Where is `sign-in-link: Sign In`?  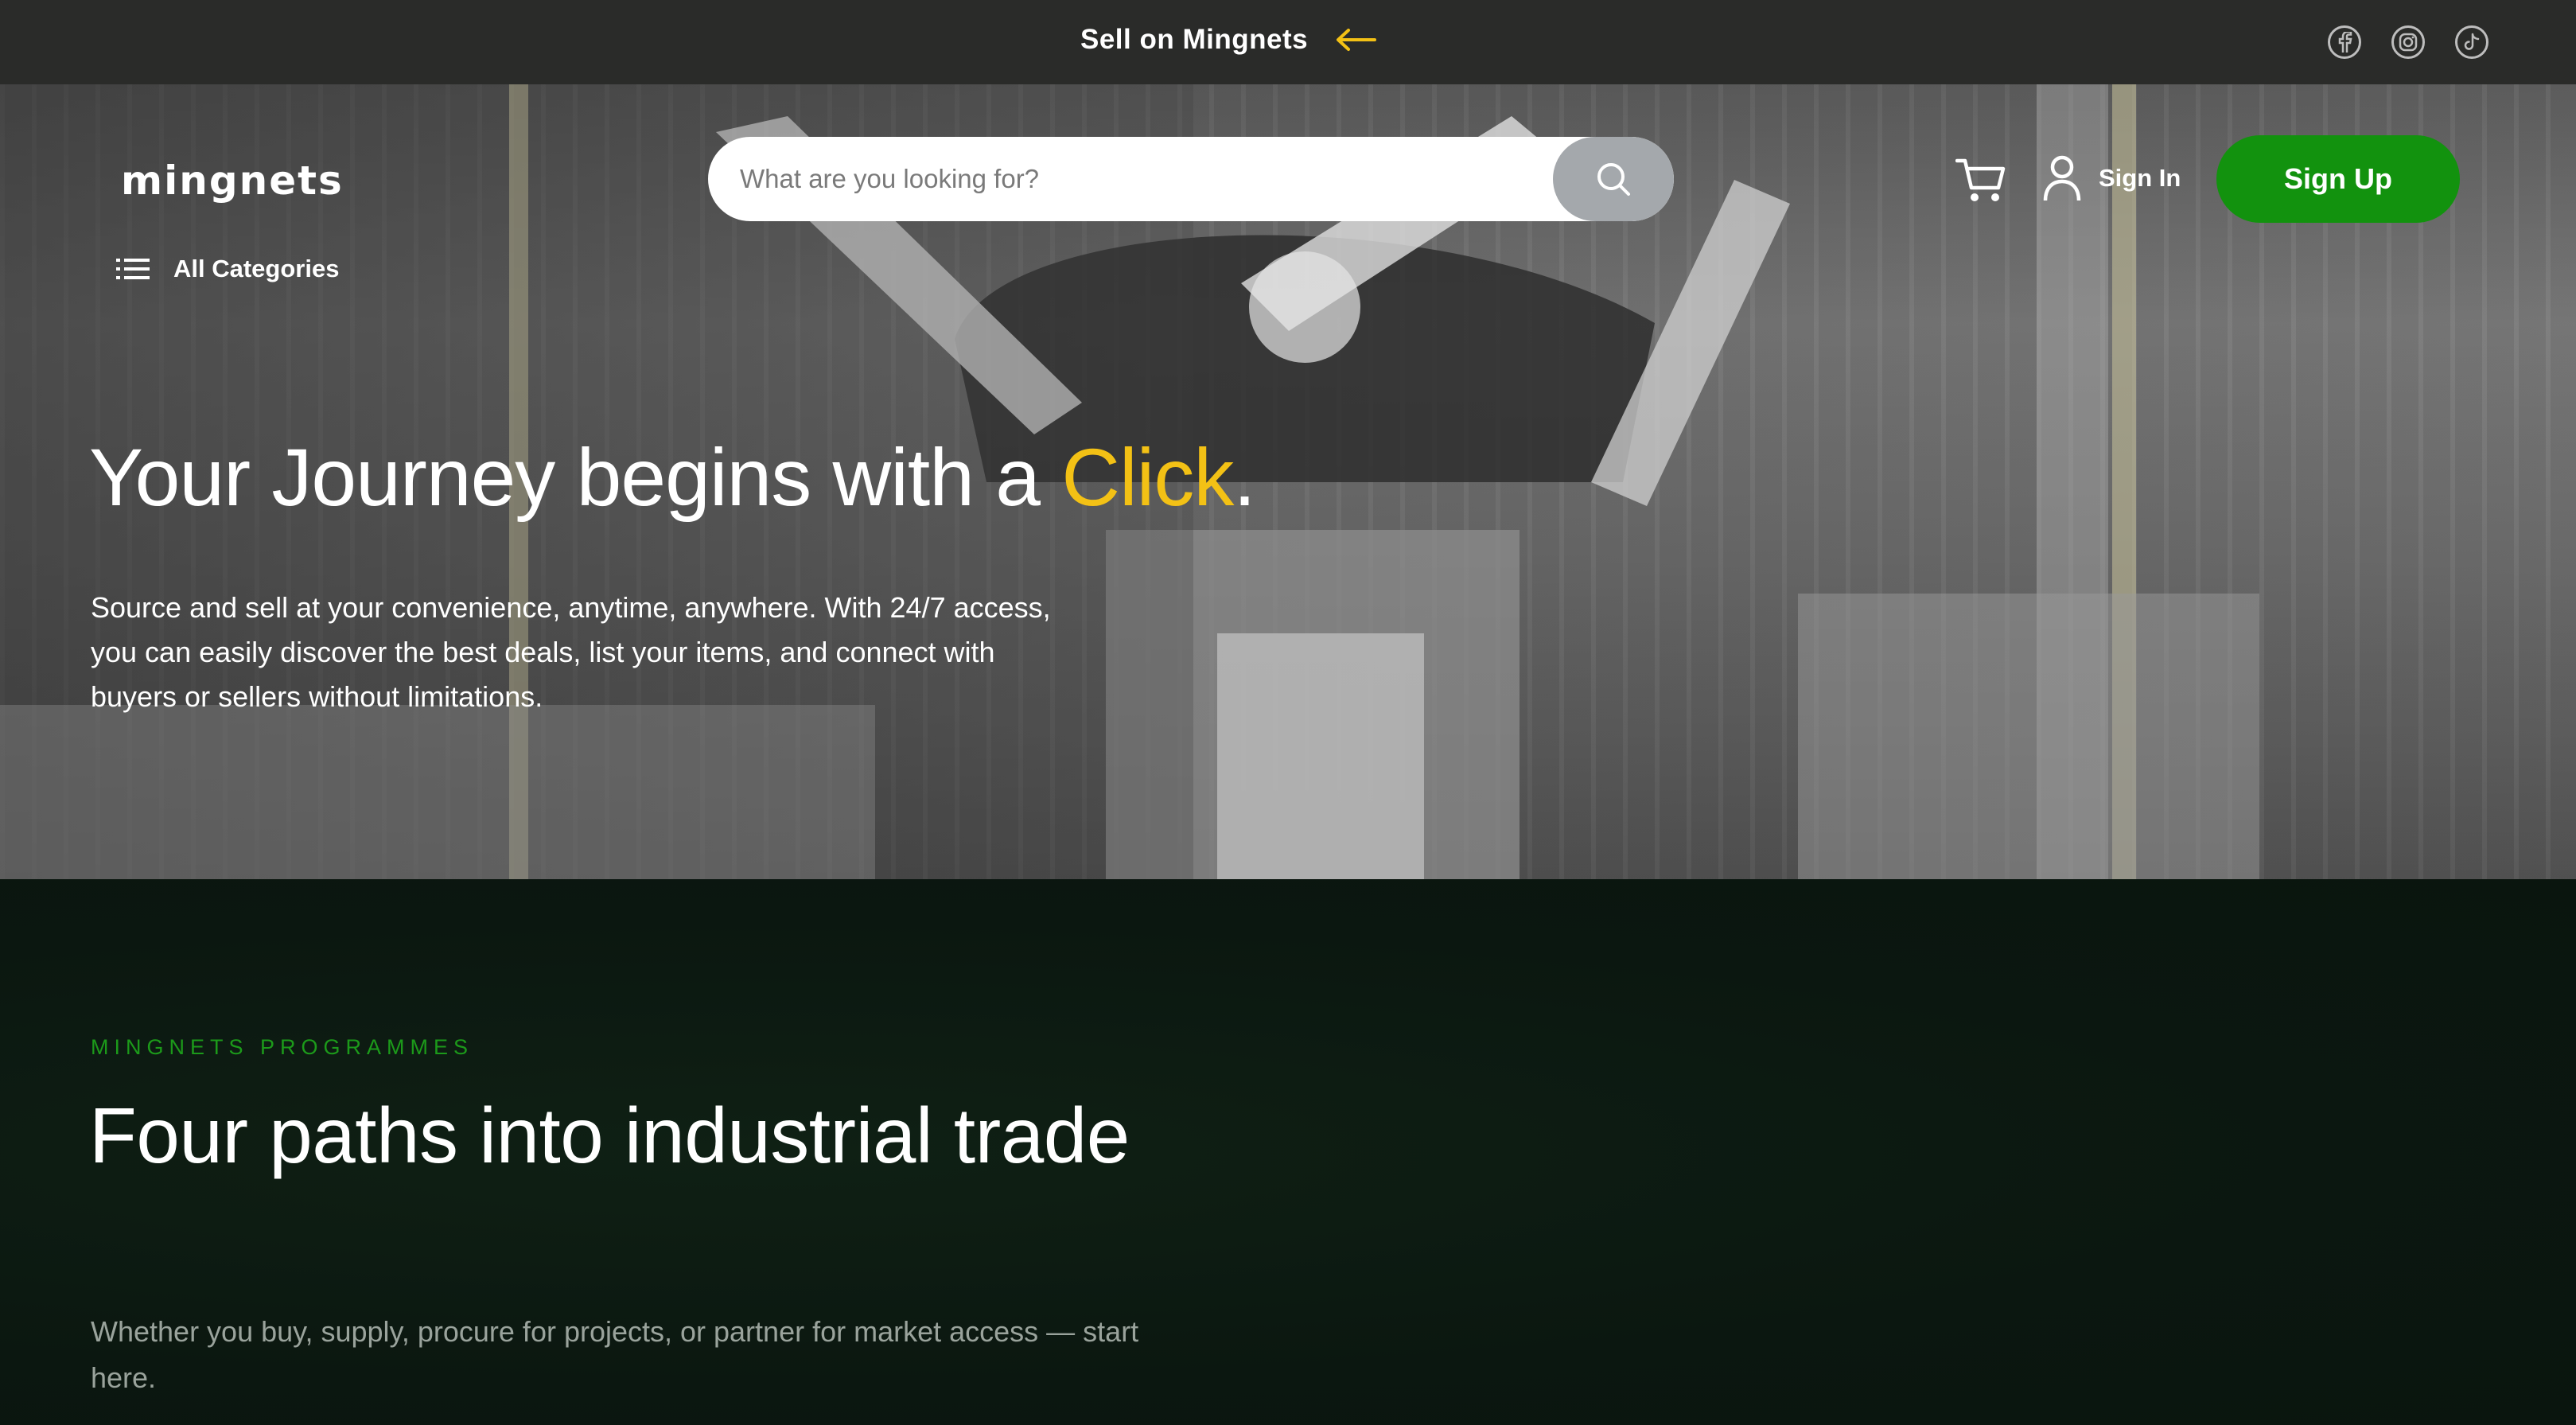
sign-in-link: Sign In is located at coordinates (2112, 178).